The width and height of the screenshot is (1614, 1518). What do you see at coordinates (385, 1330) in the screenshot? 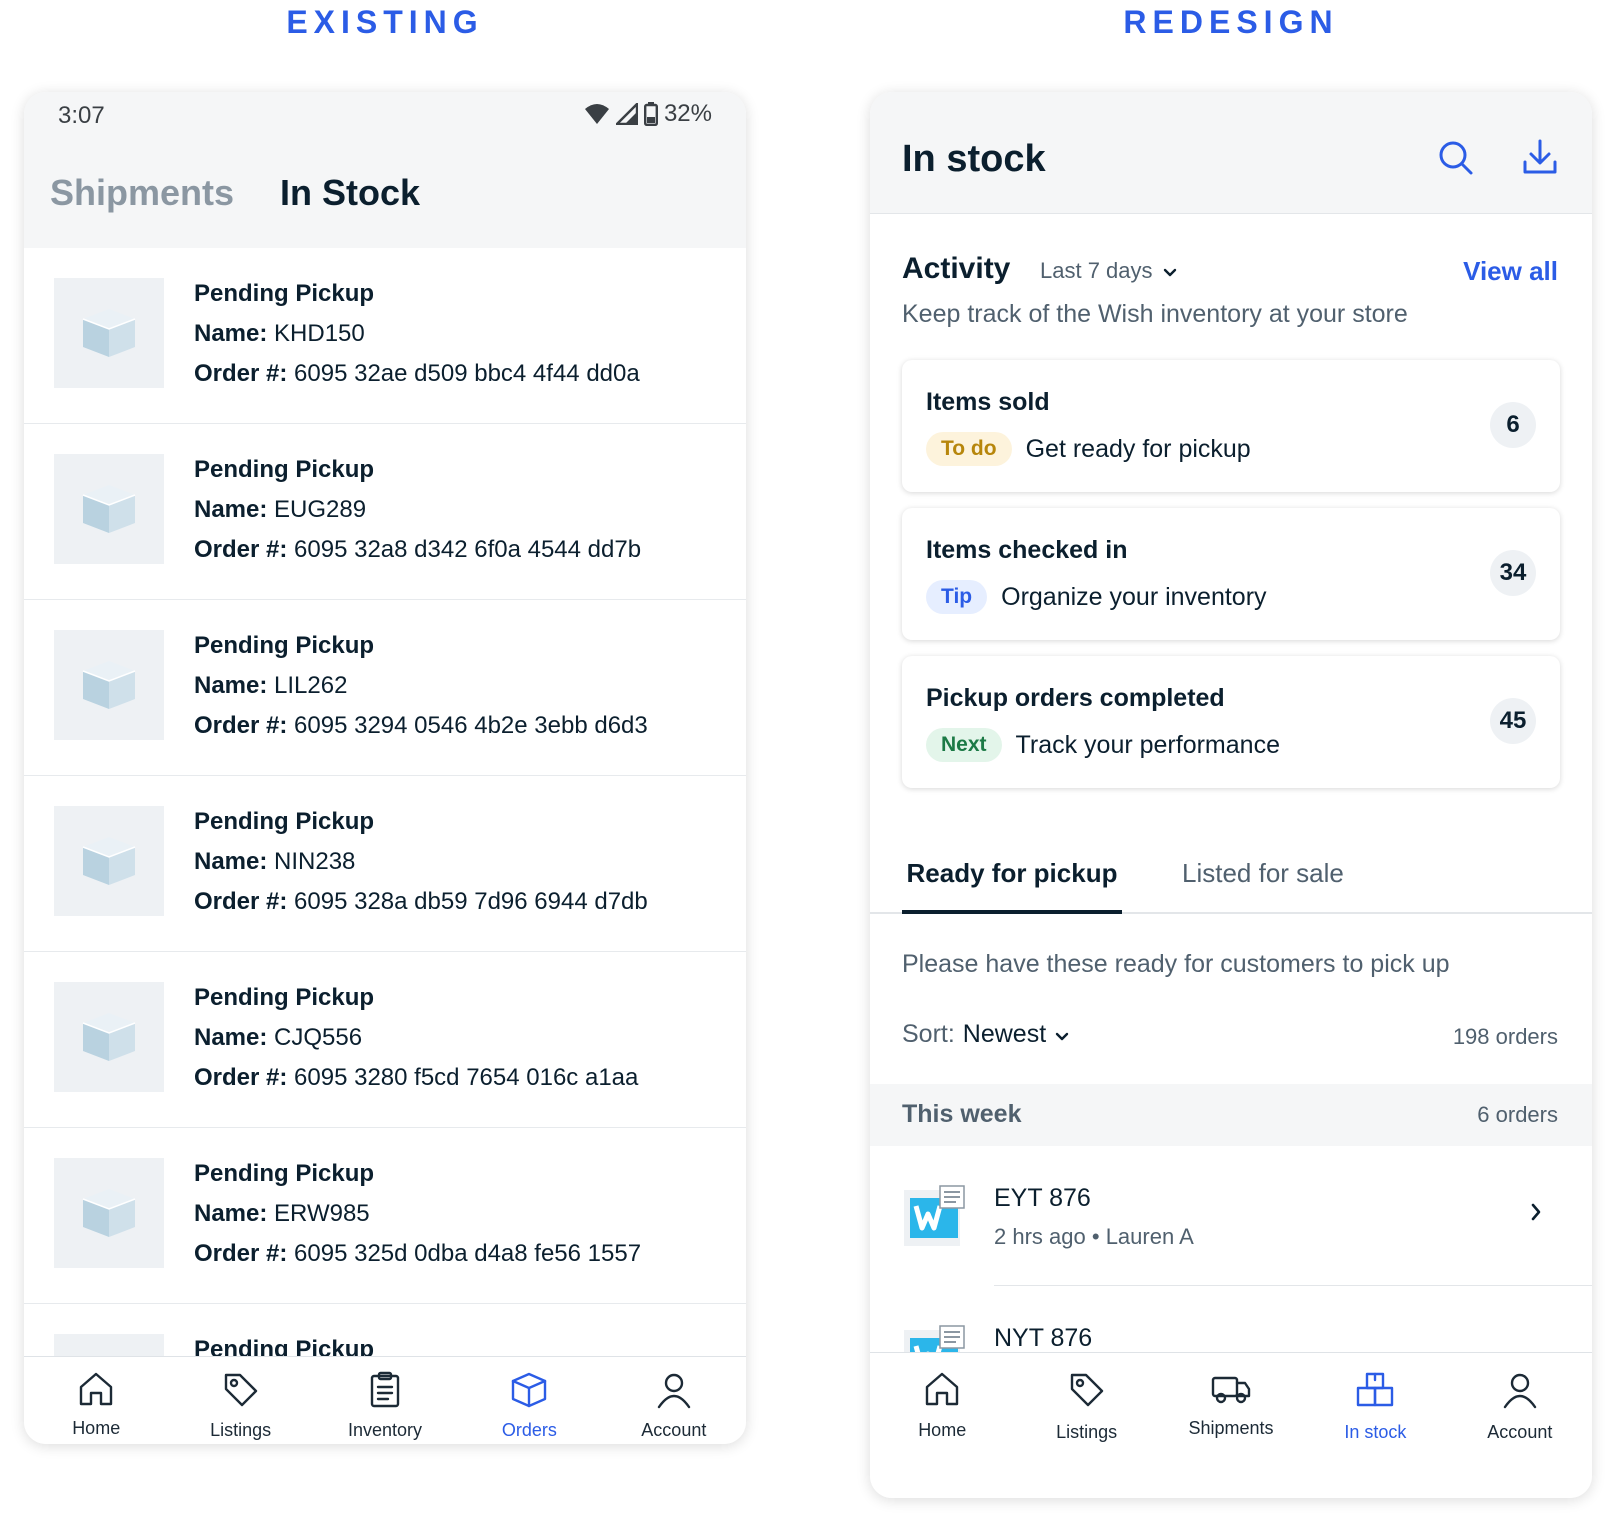
I see `list-item: Pending Pickup` at bounding box center [385, 1330].